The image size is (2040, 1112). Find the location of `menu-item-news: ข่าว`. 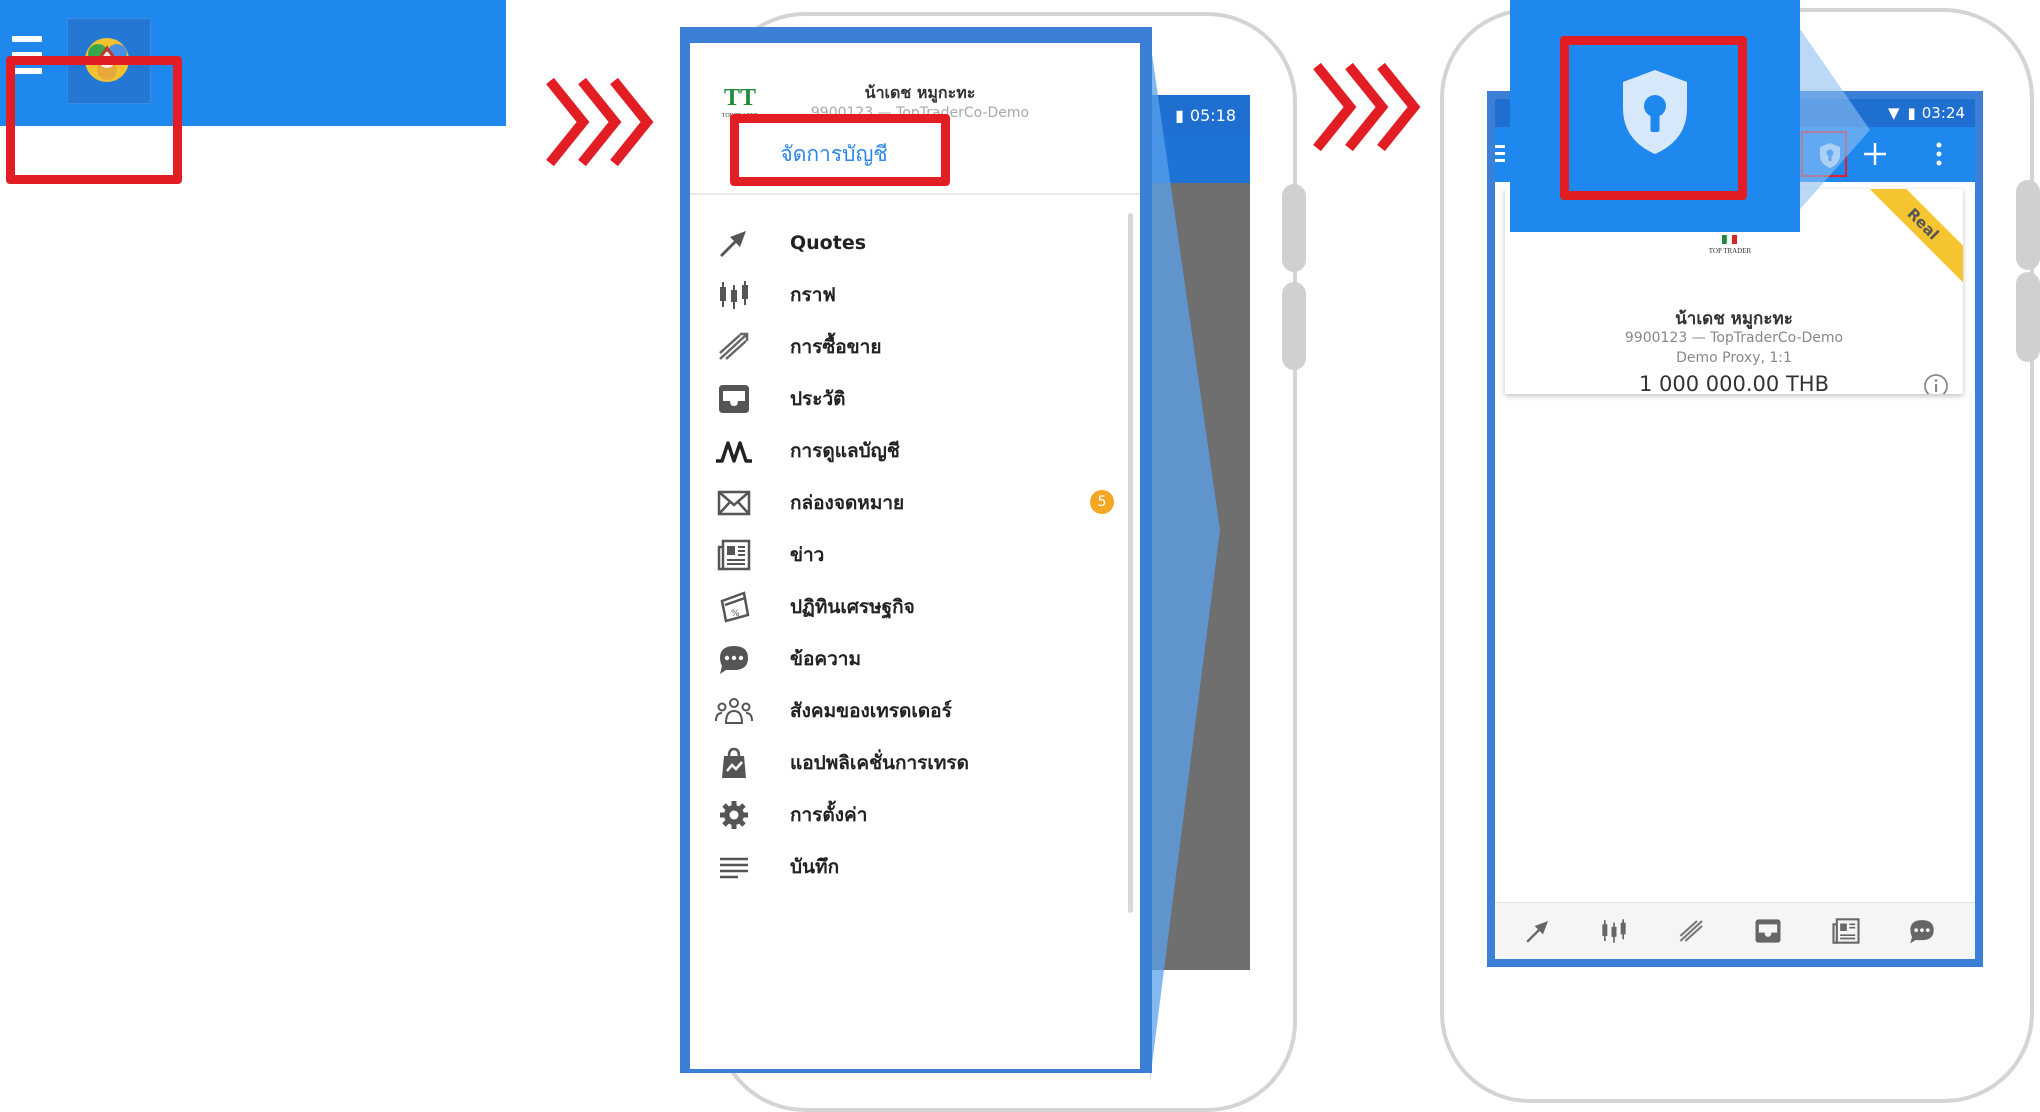

menu-item-news: ข่าว is located at coordinates (910, 555).